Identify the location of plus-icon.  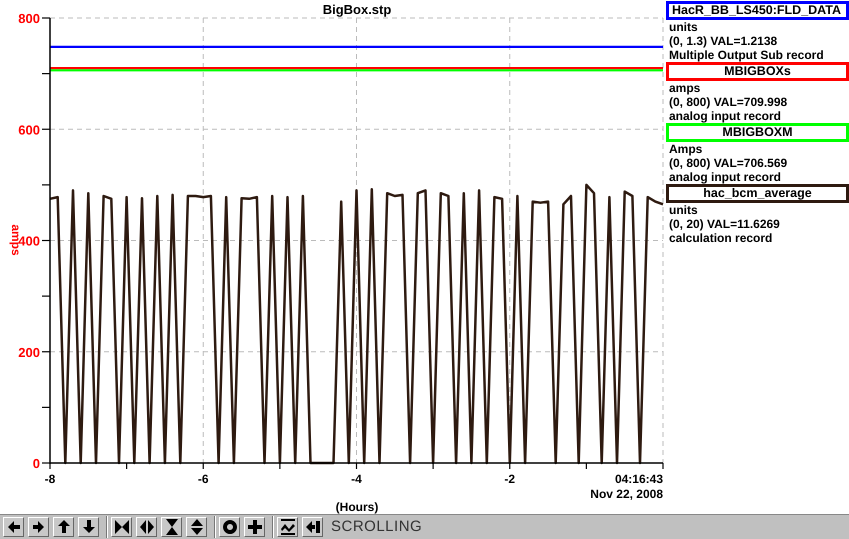
(255, 527).